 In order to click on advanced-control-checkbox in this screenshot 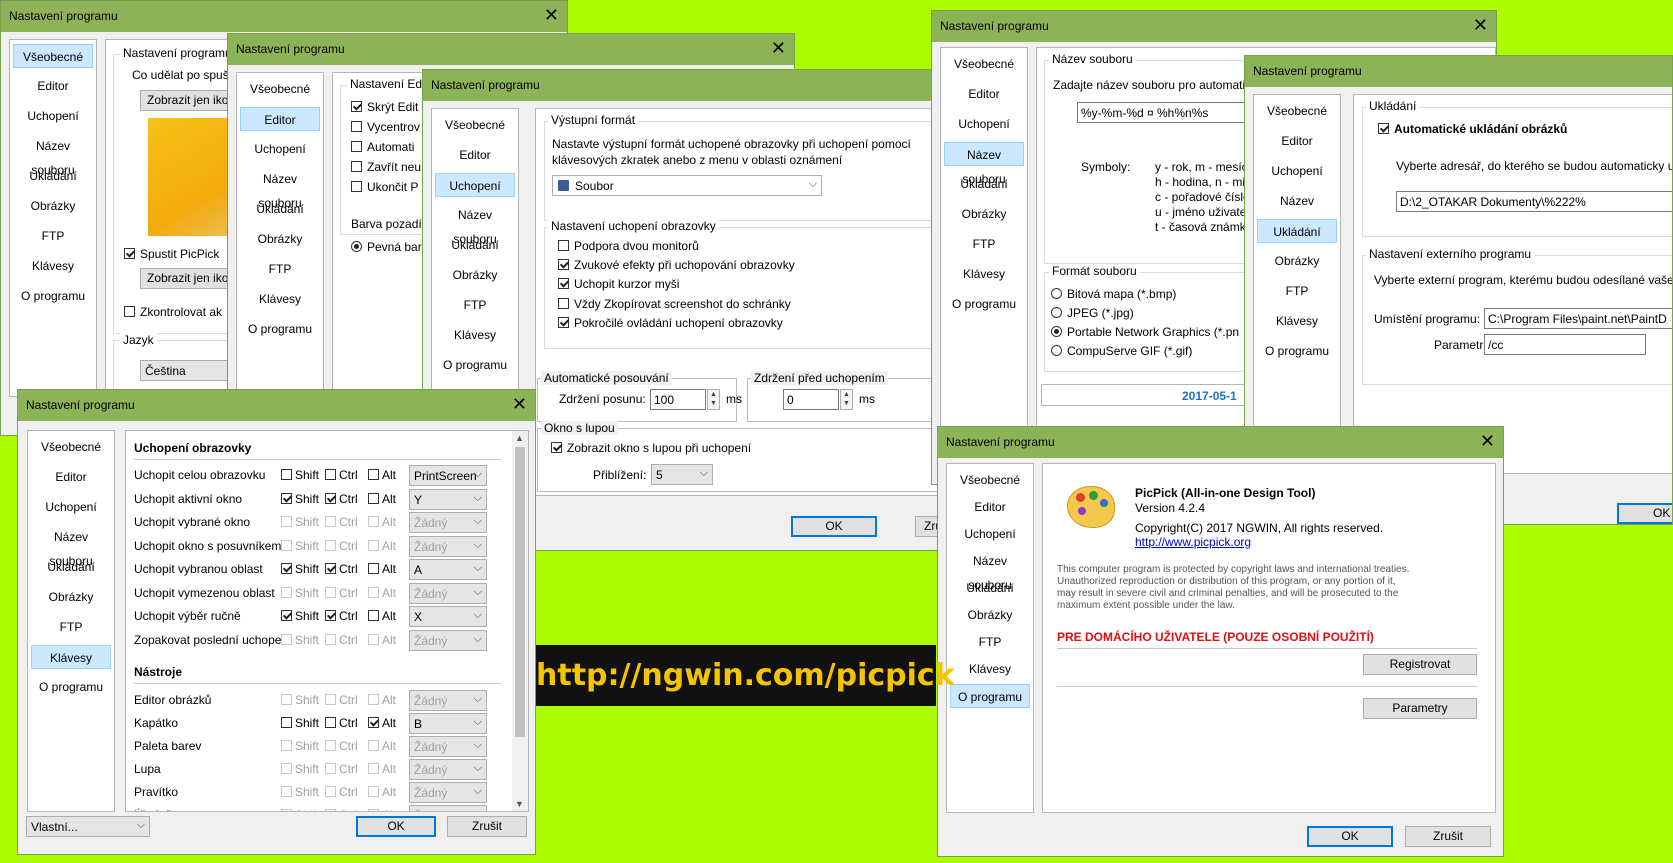, I will do `click(563, 322)`.